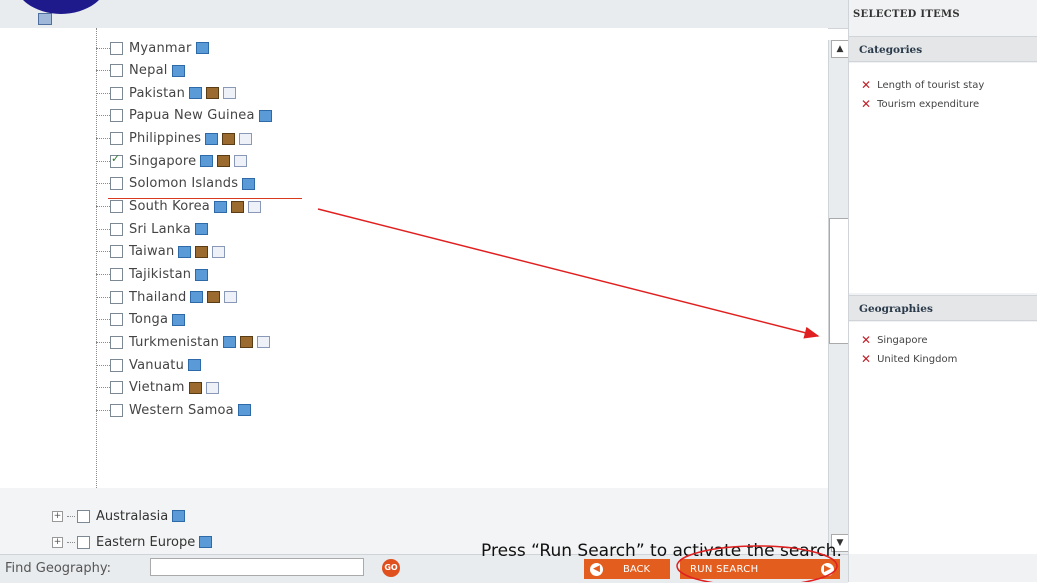 Image resolution: width=1037 pixels, height=583 pixels. What do you see at coordinates (149, 365) in the screenshot?
I see `tree-item-country: Vanuatu` at bounding box center [149, 365].